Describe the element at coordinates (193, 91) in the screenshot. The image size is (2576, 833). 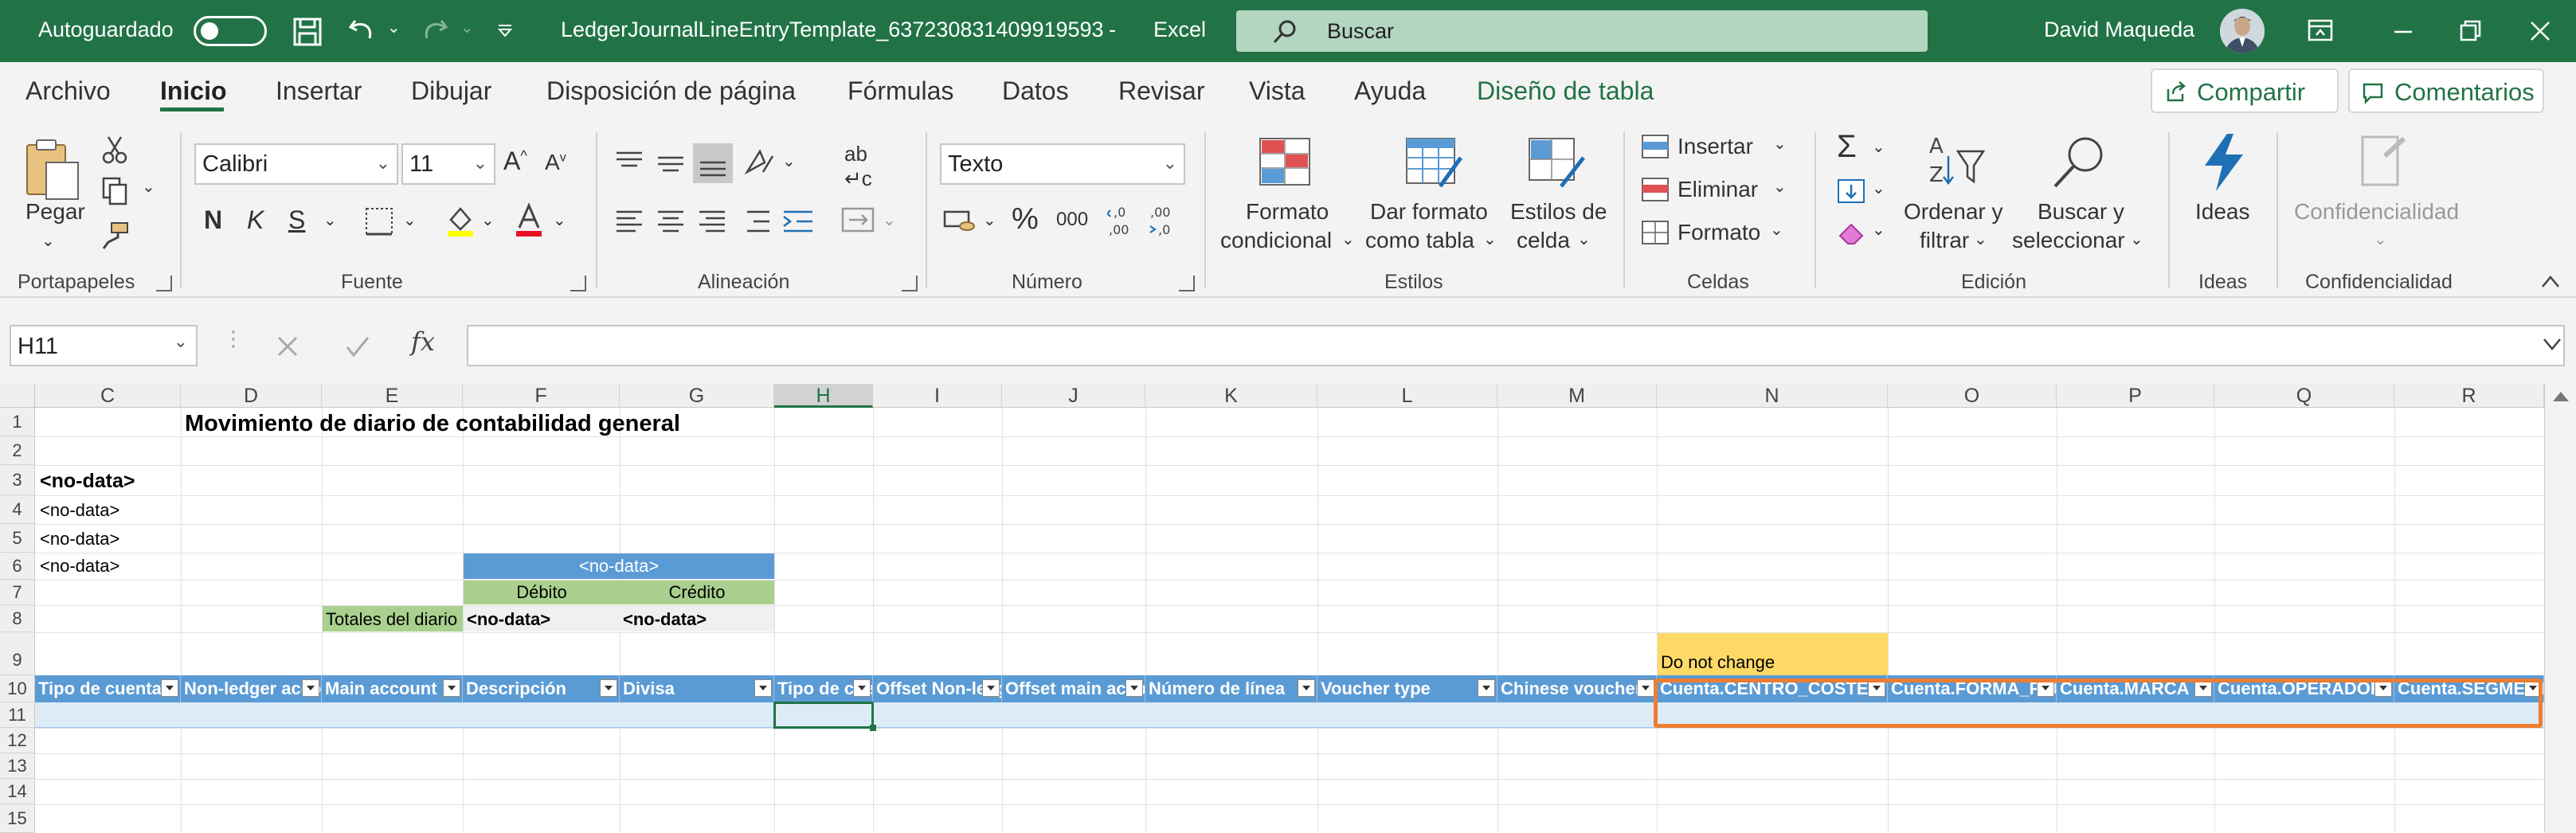
I see `tab-inicio: Inicio` at that location.